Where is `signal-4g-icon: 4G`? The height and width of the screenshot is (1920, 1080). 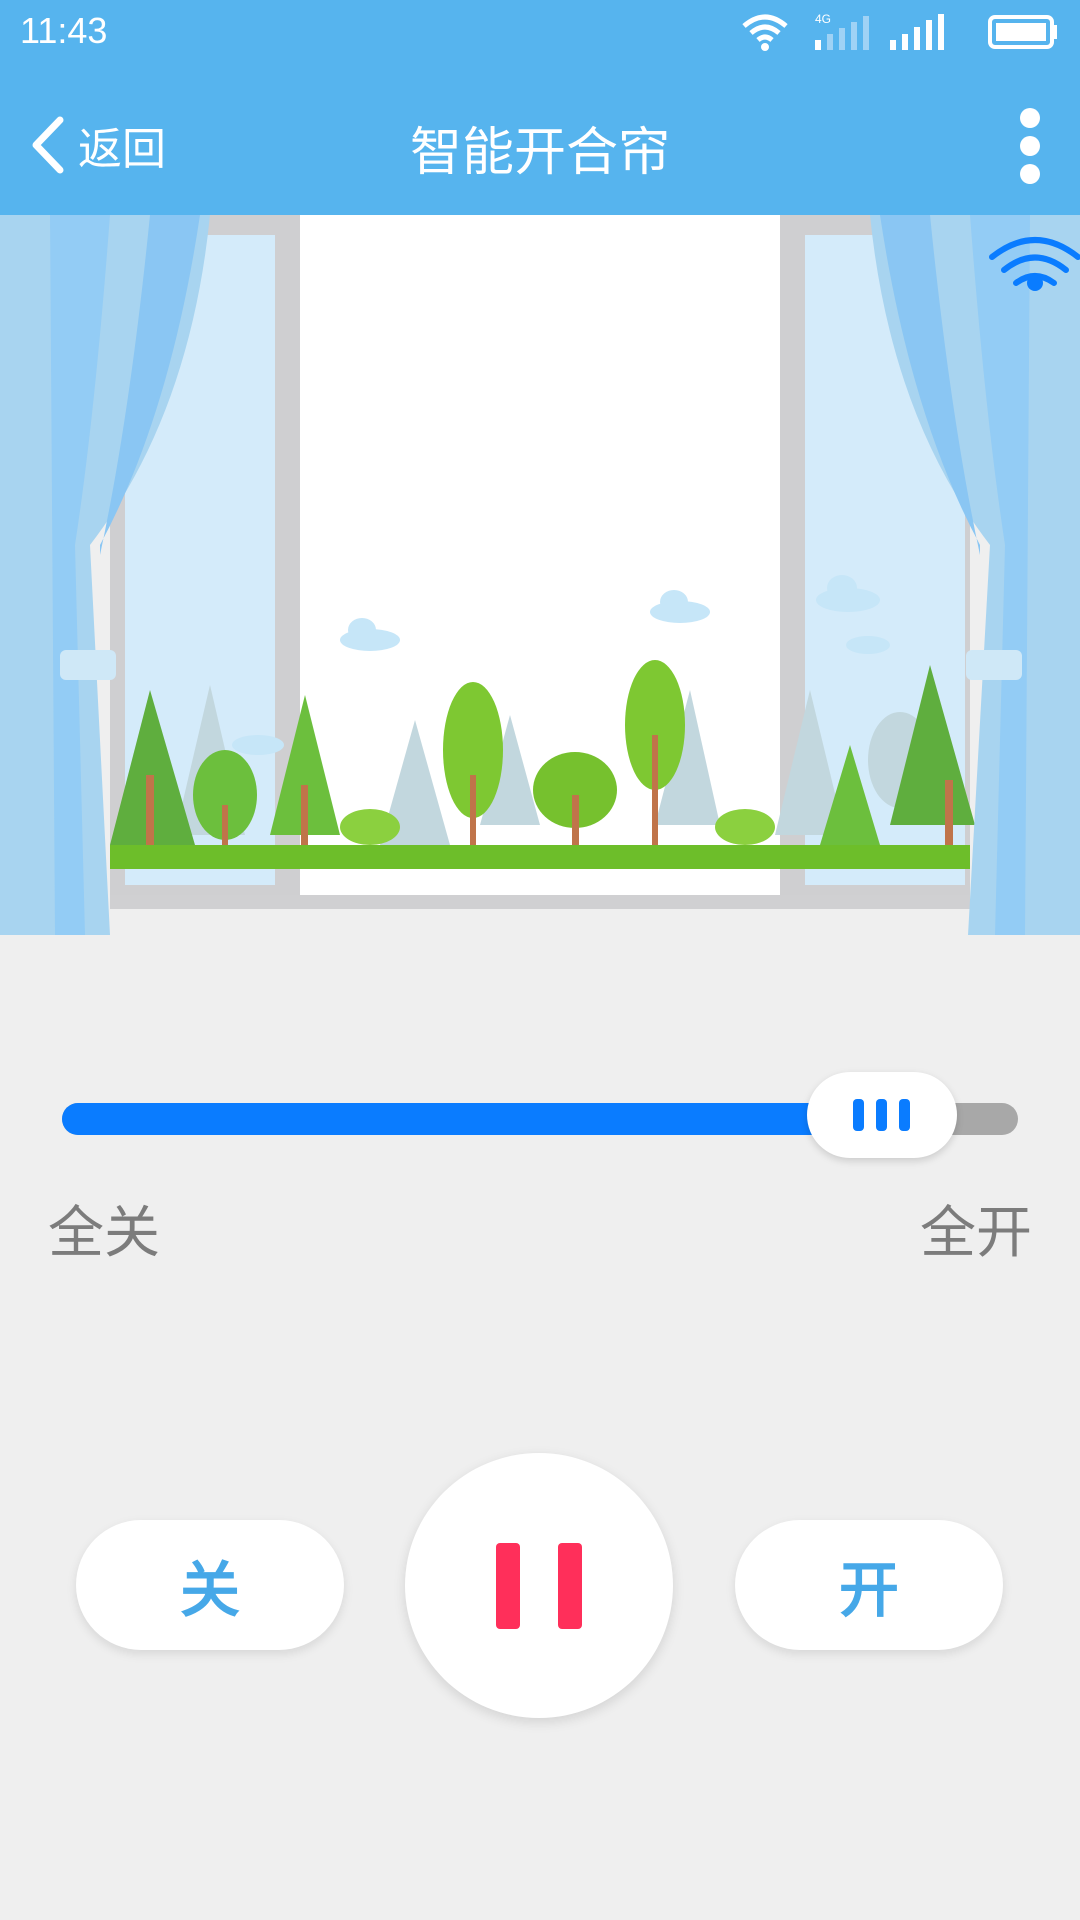
signal-4g-icon: 4G is located at coordinates (842, 31).